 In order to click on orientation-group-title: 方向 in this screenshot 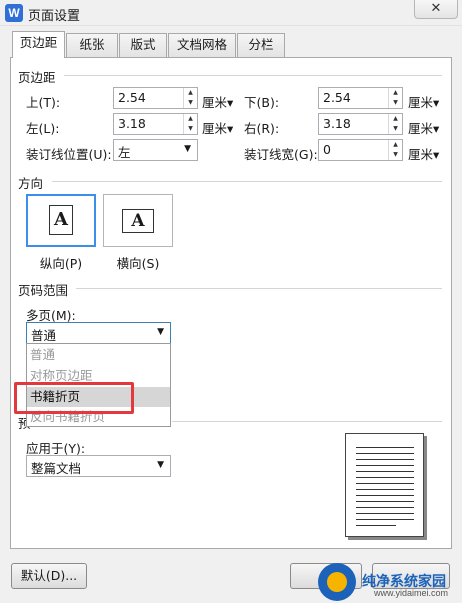, I will do `click(31, 183)`.